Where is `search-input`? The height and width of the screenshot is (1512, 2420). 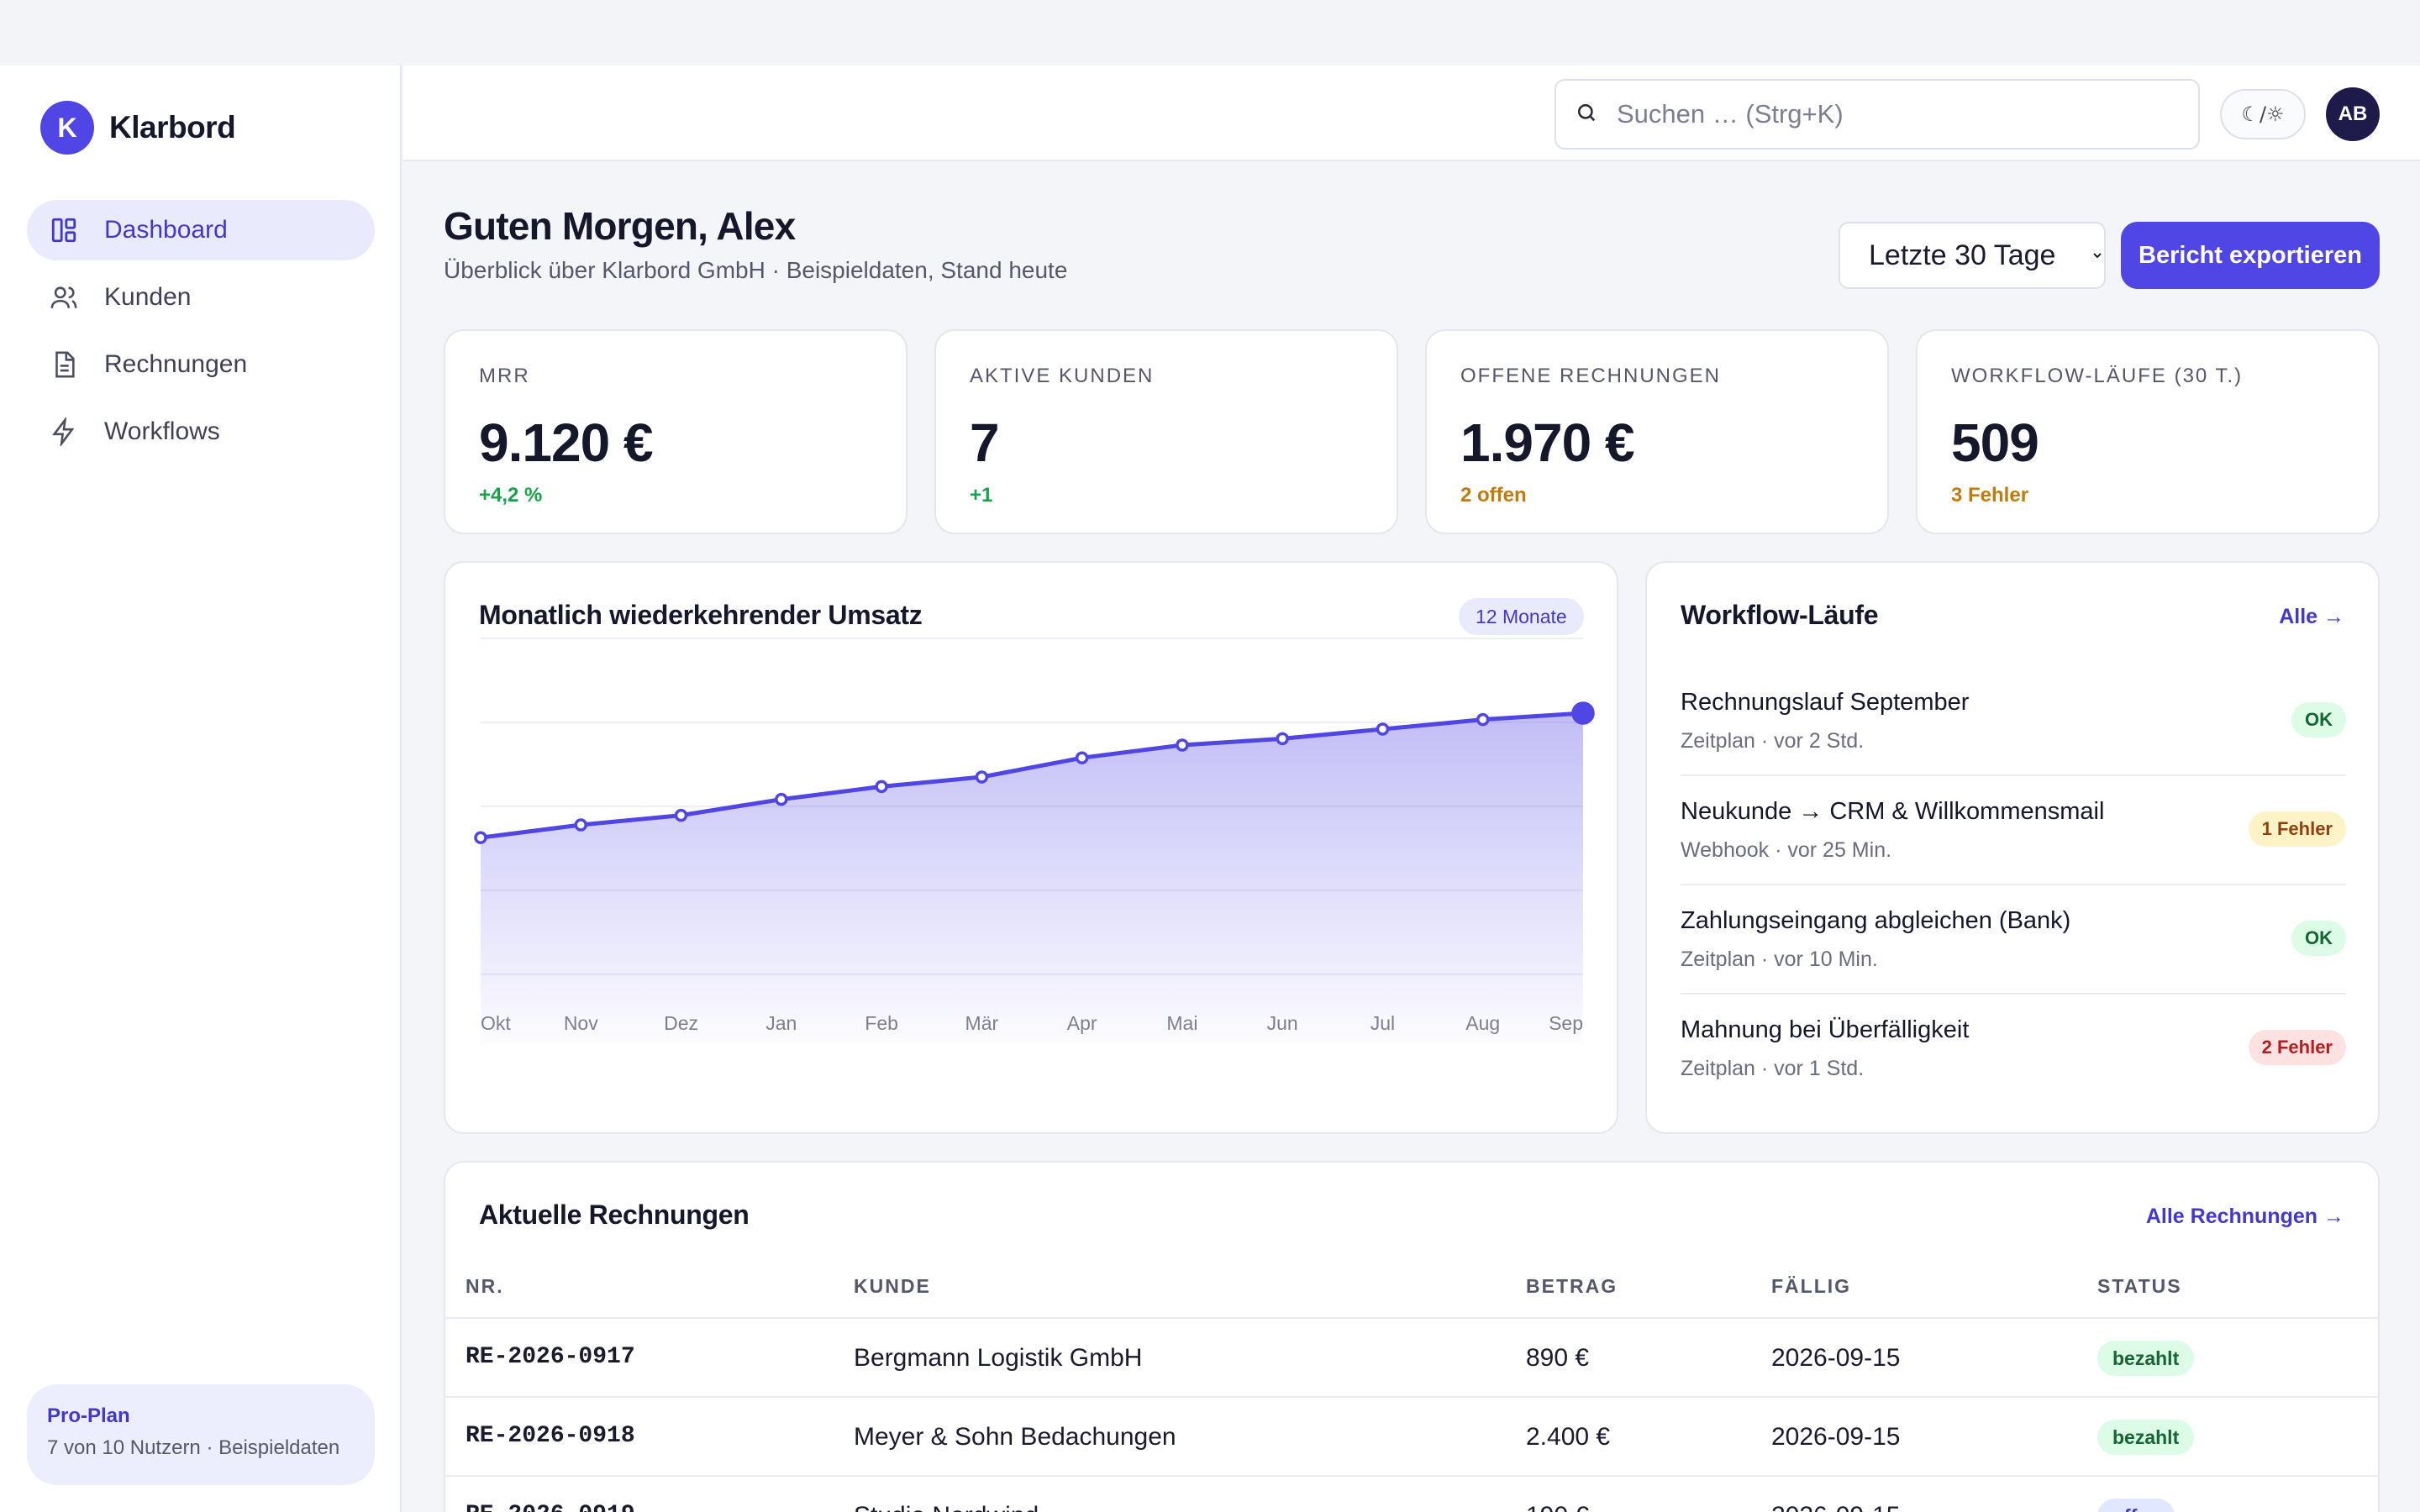
search-input is located at coordinates (1869, 114).